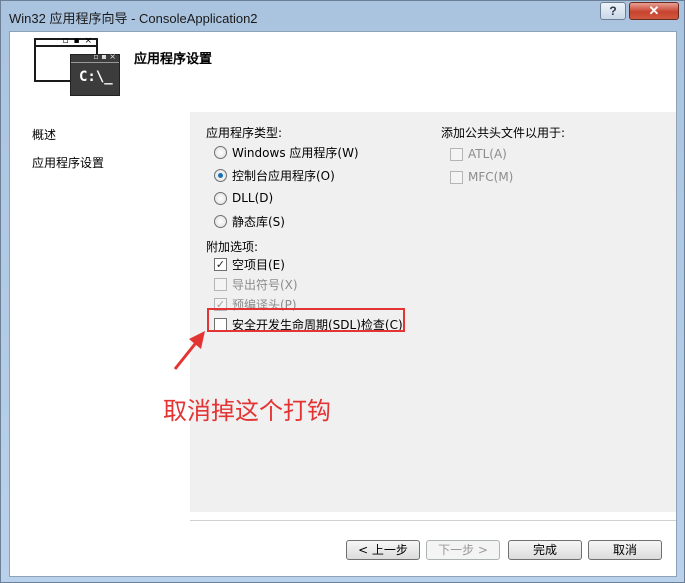 Image resolution: width=685 pixels, height=583 pixels. Describe the element at coordinates (625, 550) in the screenshot. I see `cancel-button: 取消` at that location.